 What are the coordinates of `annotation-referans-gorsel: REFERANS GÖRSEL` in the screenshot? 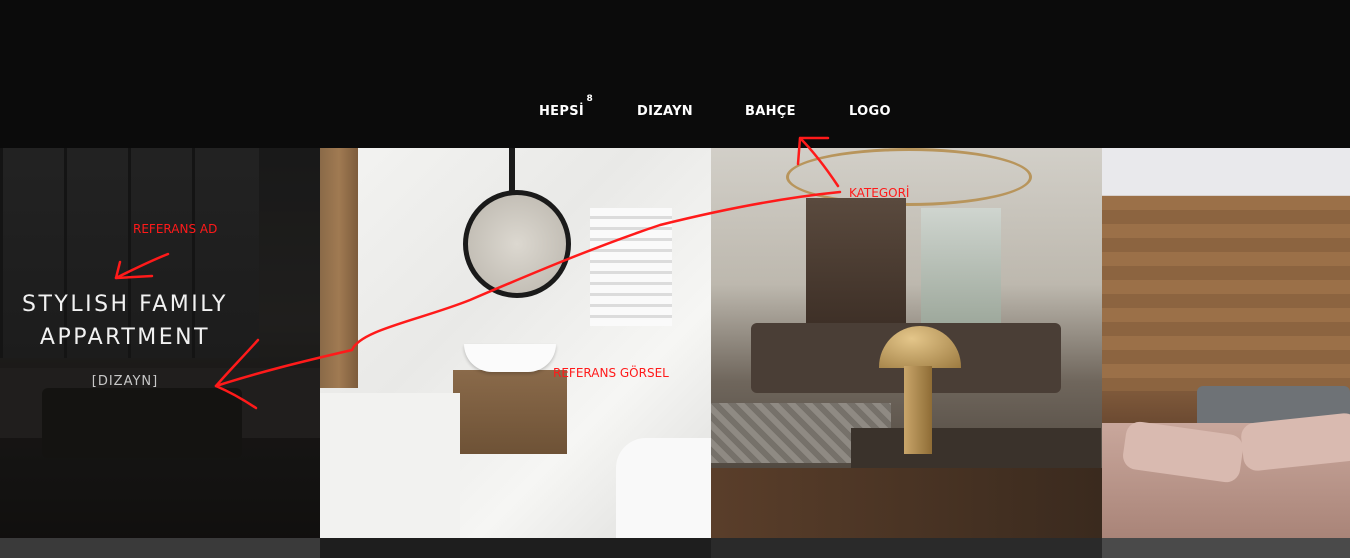 It's located at (611, 373).